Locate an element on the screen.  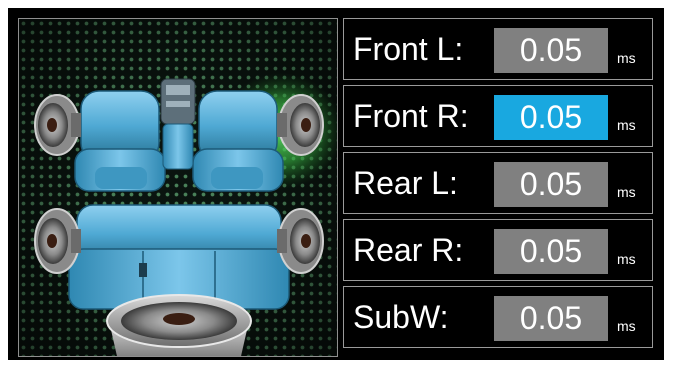
channel-row-rear-r: Rear R: 0.05 ms is located at coordinates (498, 250).